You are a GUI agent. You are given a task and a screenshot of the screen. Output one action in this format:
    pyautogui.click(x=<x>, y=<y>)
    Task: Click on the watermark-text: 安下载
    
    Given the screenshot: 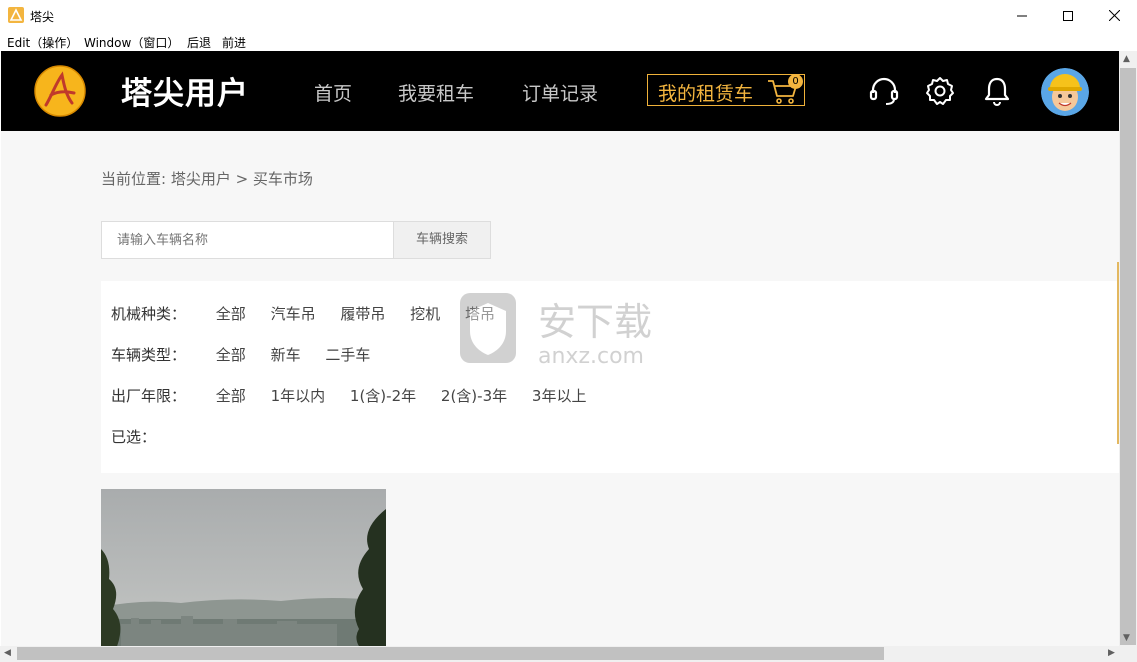 What is the action you would take?
    pyautogui.click(x=595, y=322)
    